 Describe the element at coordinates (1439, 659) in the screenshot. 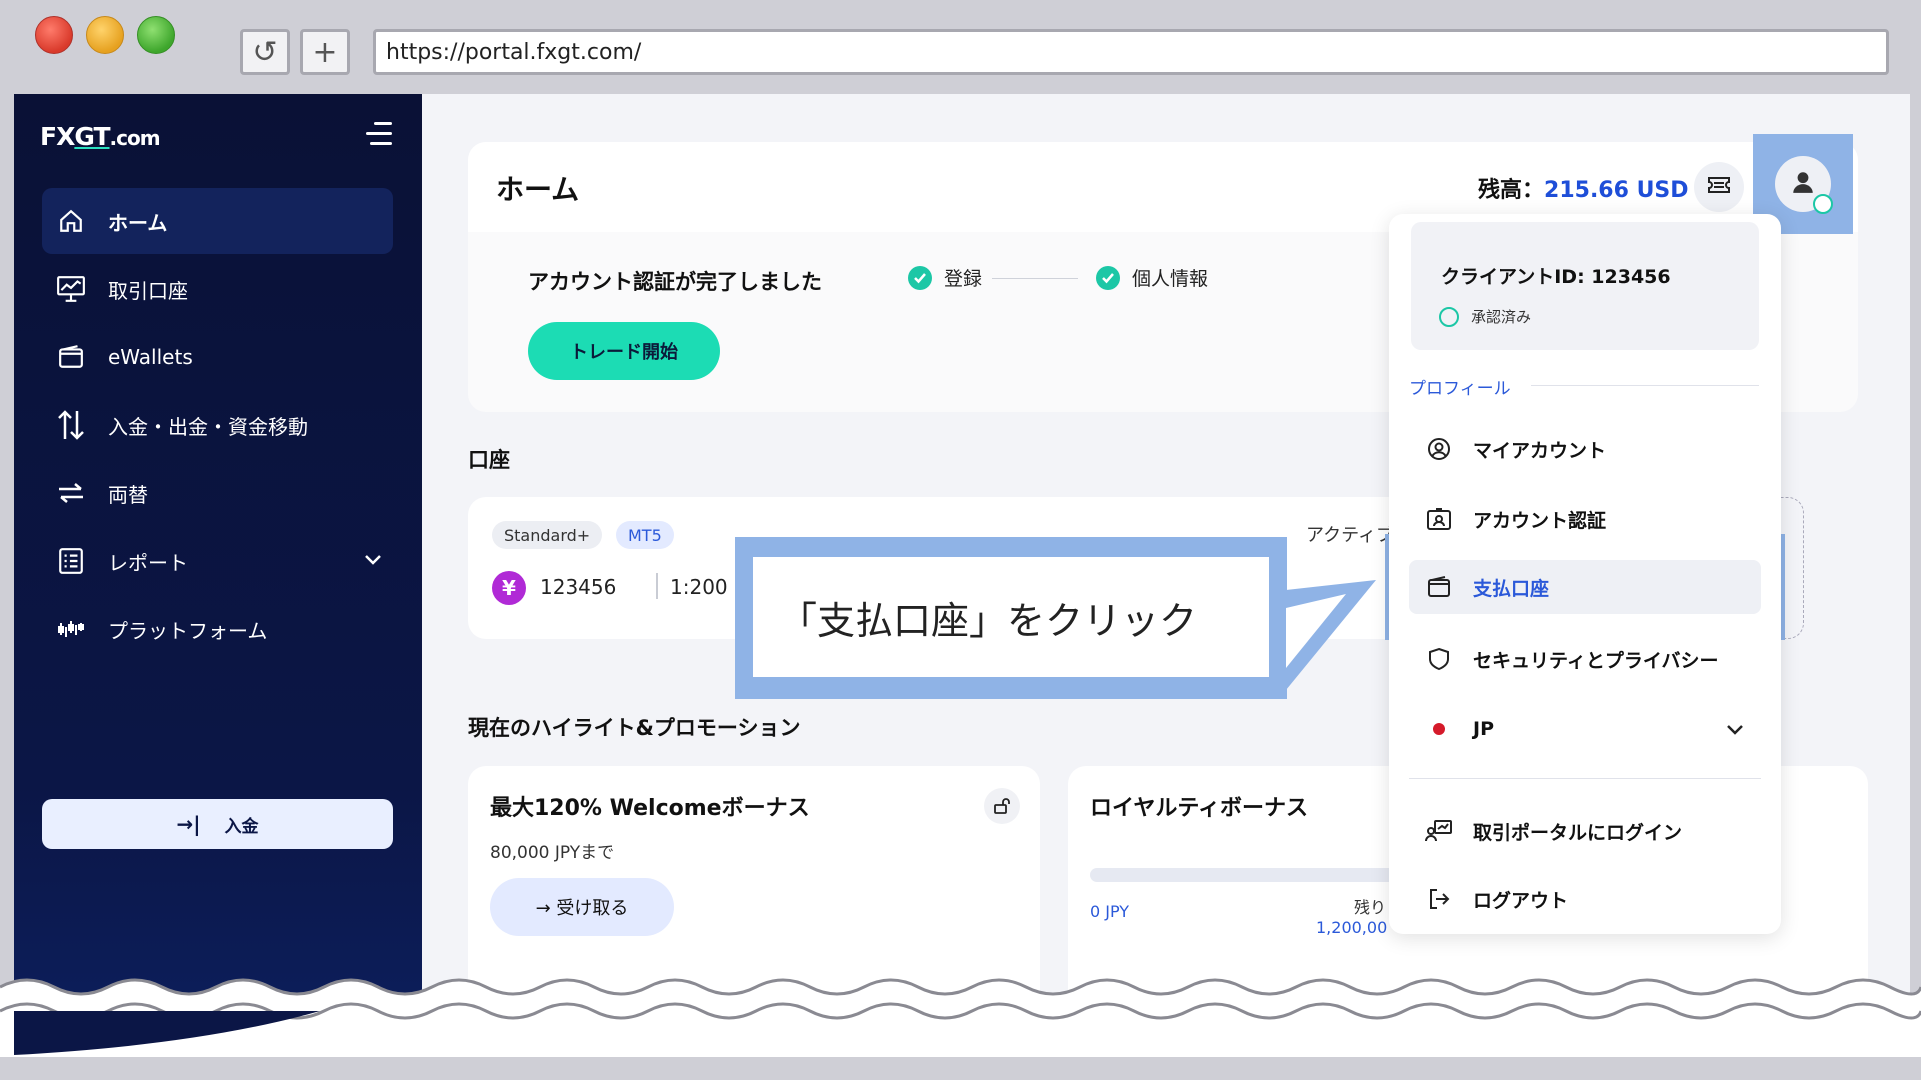

I see `shield-icon` at that location.